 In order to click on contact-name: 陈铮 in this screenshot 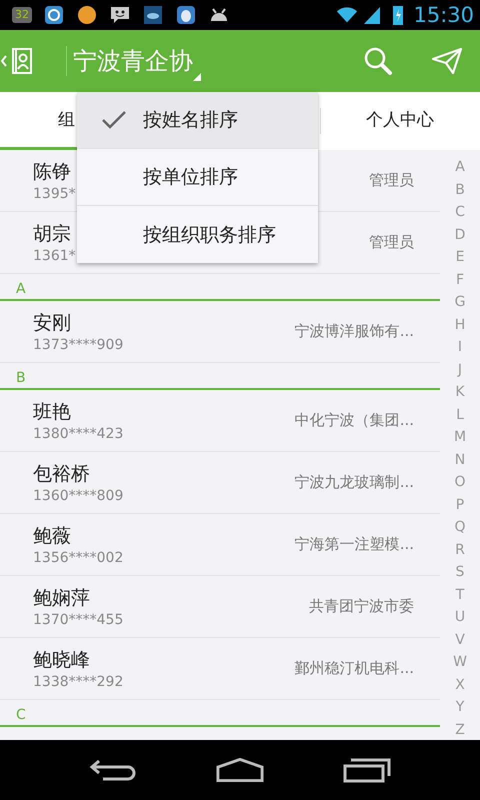, I will do `click(52, 172)`.